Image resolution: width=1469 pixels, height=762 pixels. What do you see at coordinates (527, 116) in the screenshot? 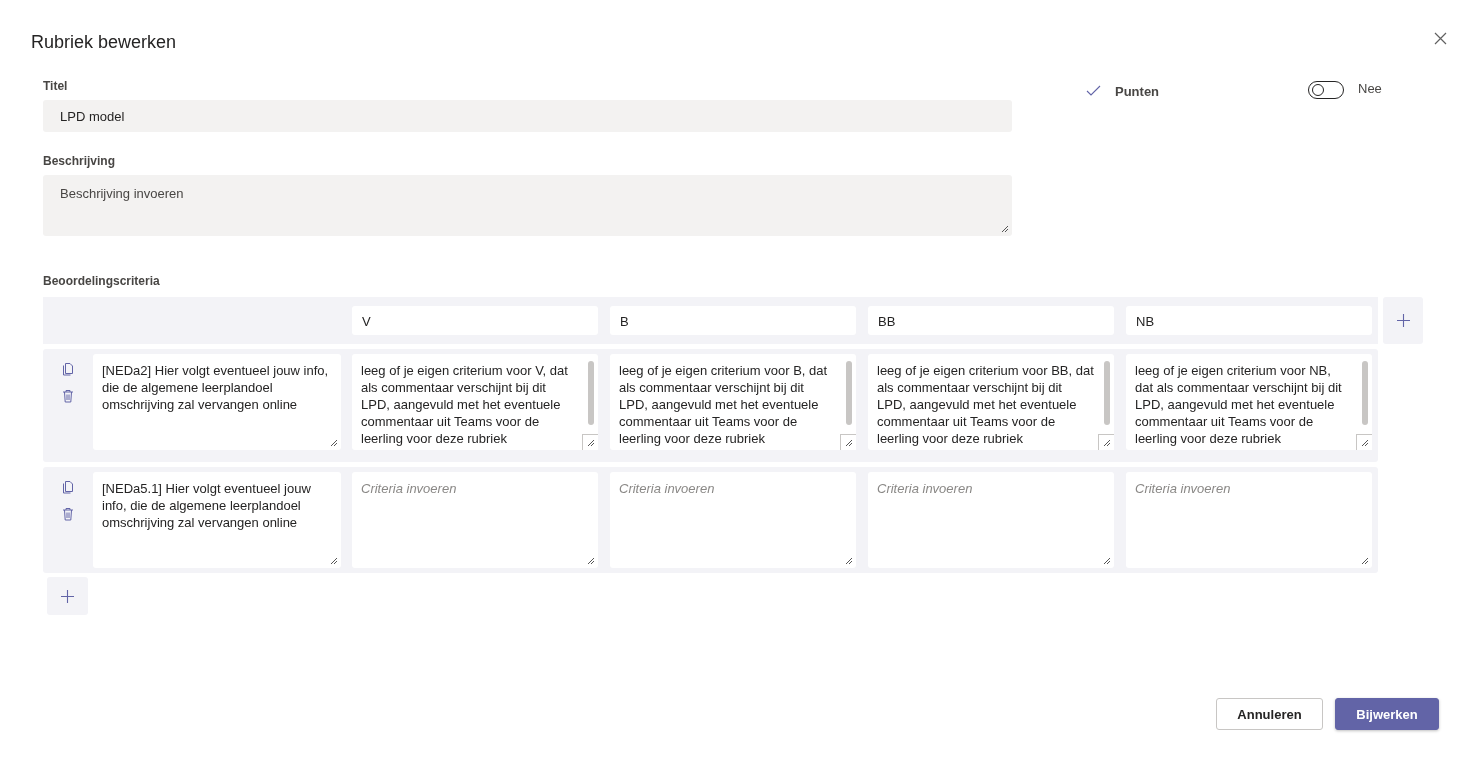
I see `title-input: LPD model` at bounding box center [527, 116].